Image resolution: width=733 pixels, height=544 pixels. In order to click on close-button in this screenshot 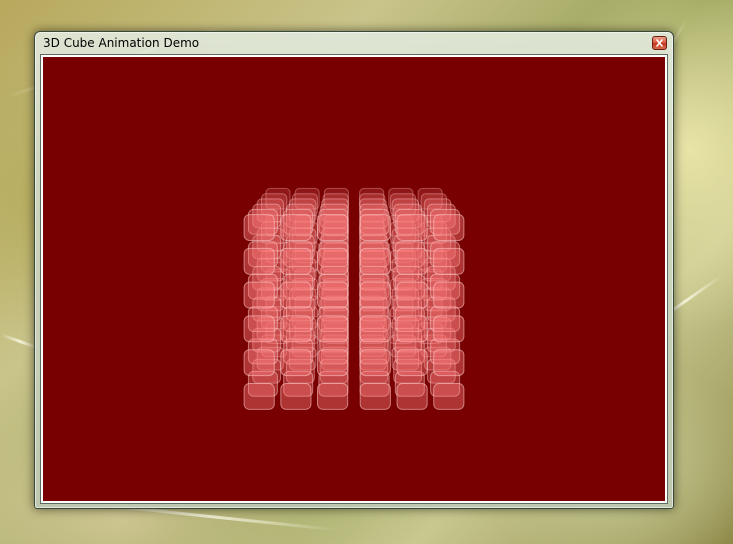, I will do `click(659, 43)`.